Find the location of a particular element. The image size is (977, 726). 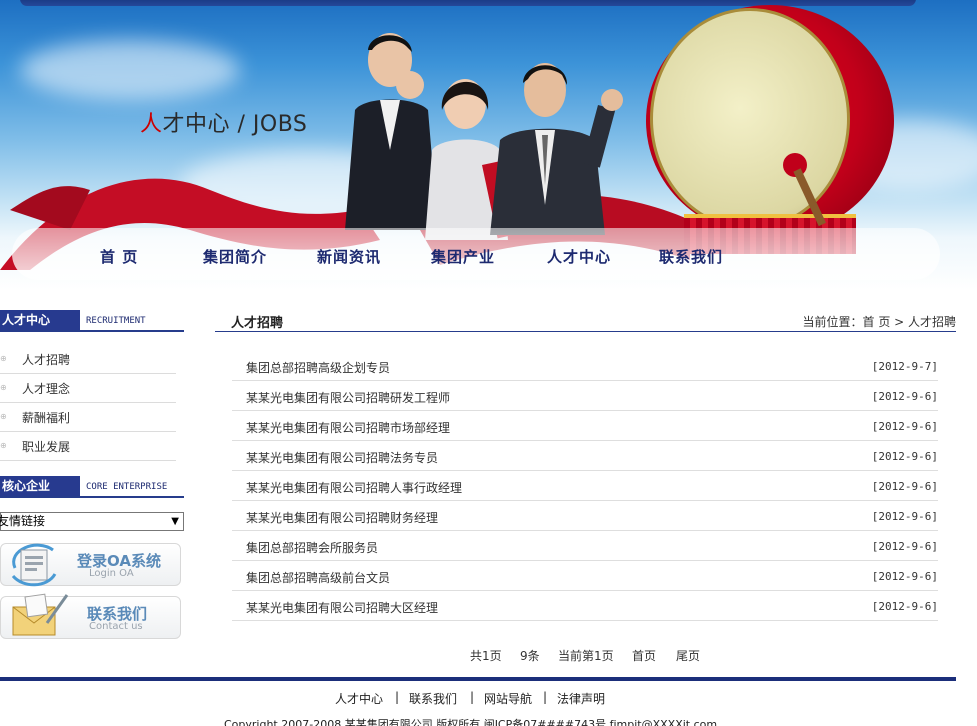

sidebar-item-label: 薪酬福利 is located at coordinates (46, 418).